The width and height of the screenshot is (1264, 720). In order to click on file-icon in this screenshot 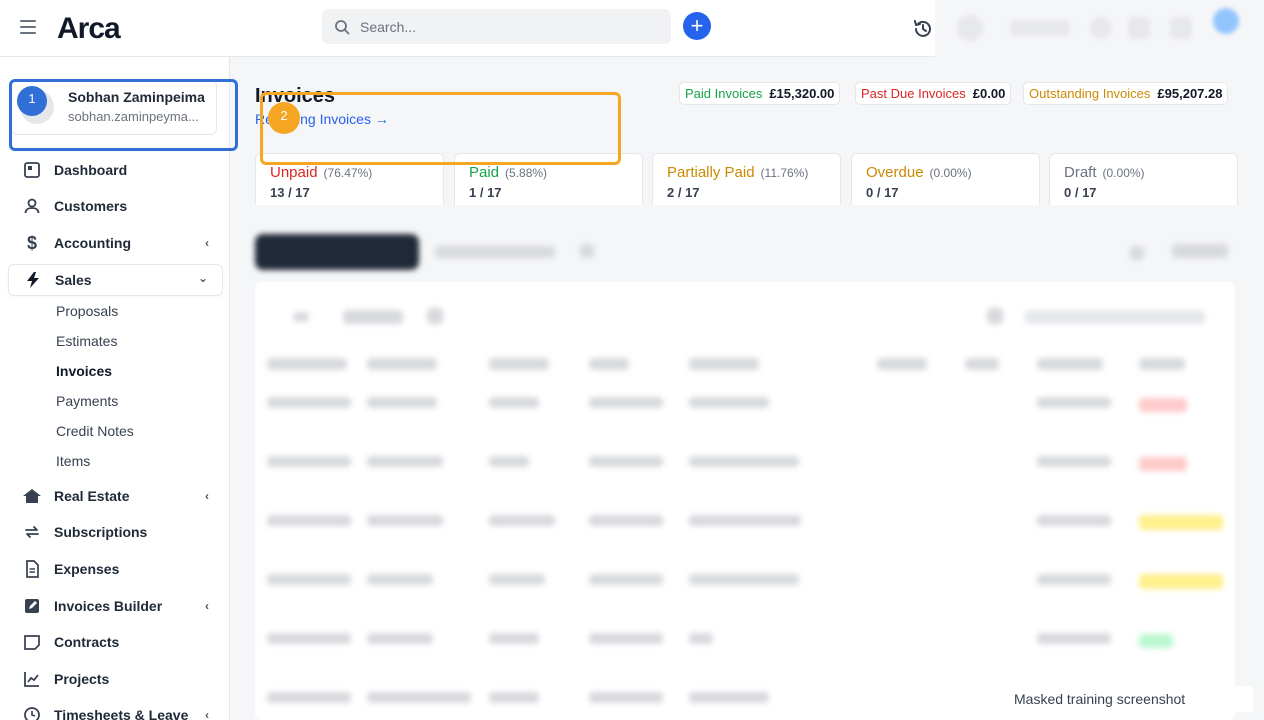, I will do `click(32, 569)`.